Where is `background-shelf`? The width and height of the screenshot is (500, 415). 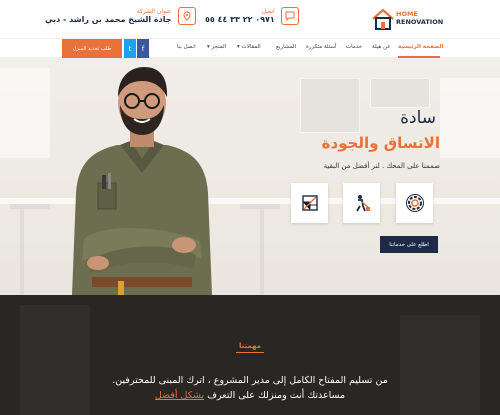 background-shelf is located at coordinates (440, 365).